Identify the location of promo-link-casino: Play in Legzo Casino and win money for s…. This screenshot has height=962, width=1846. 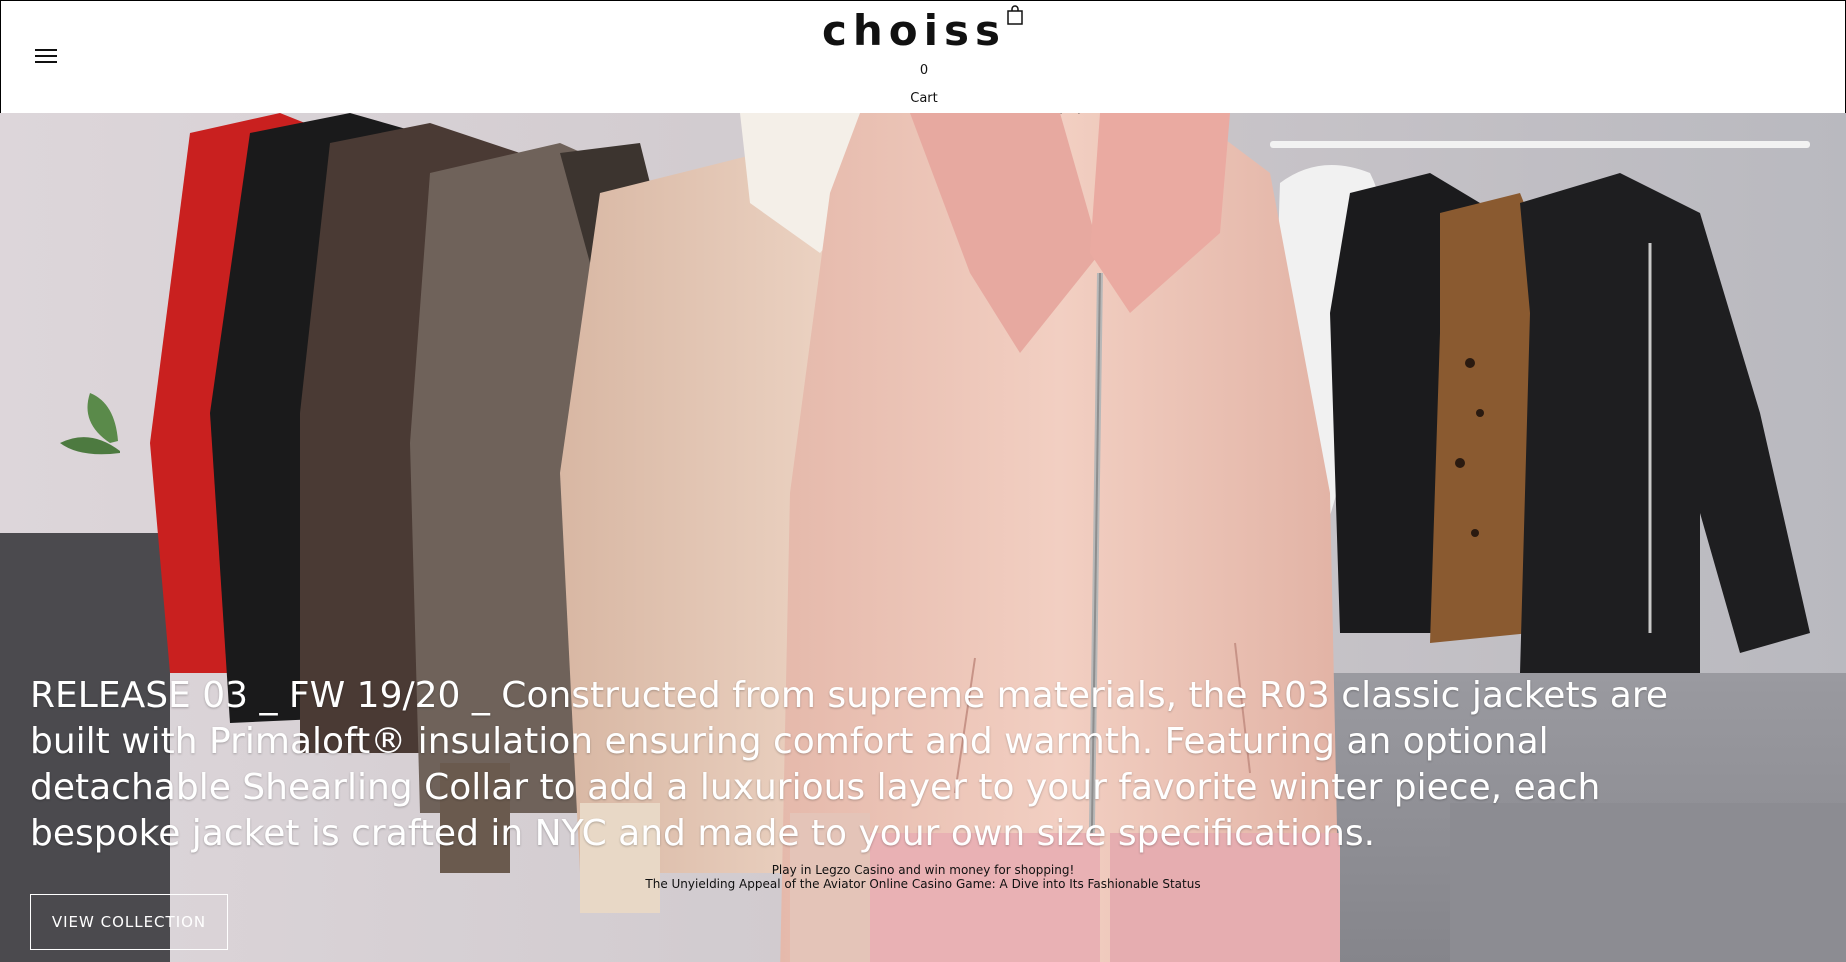
(923, 870).